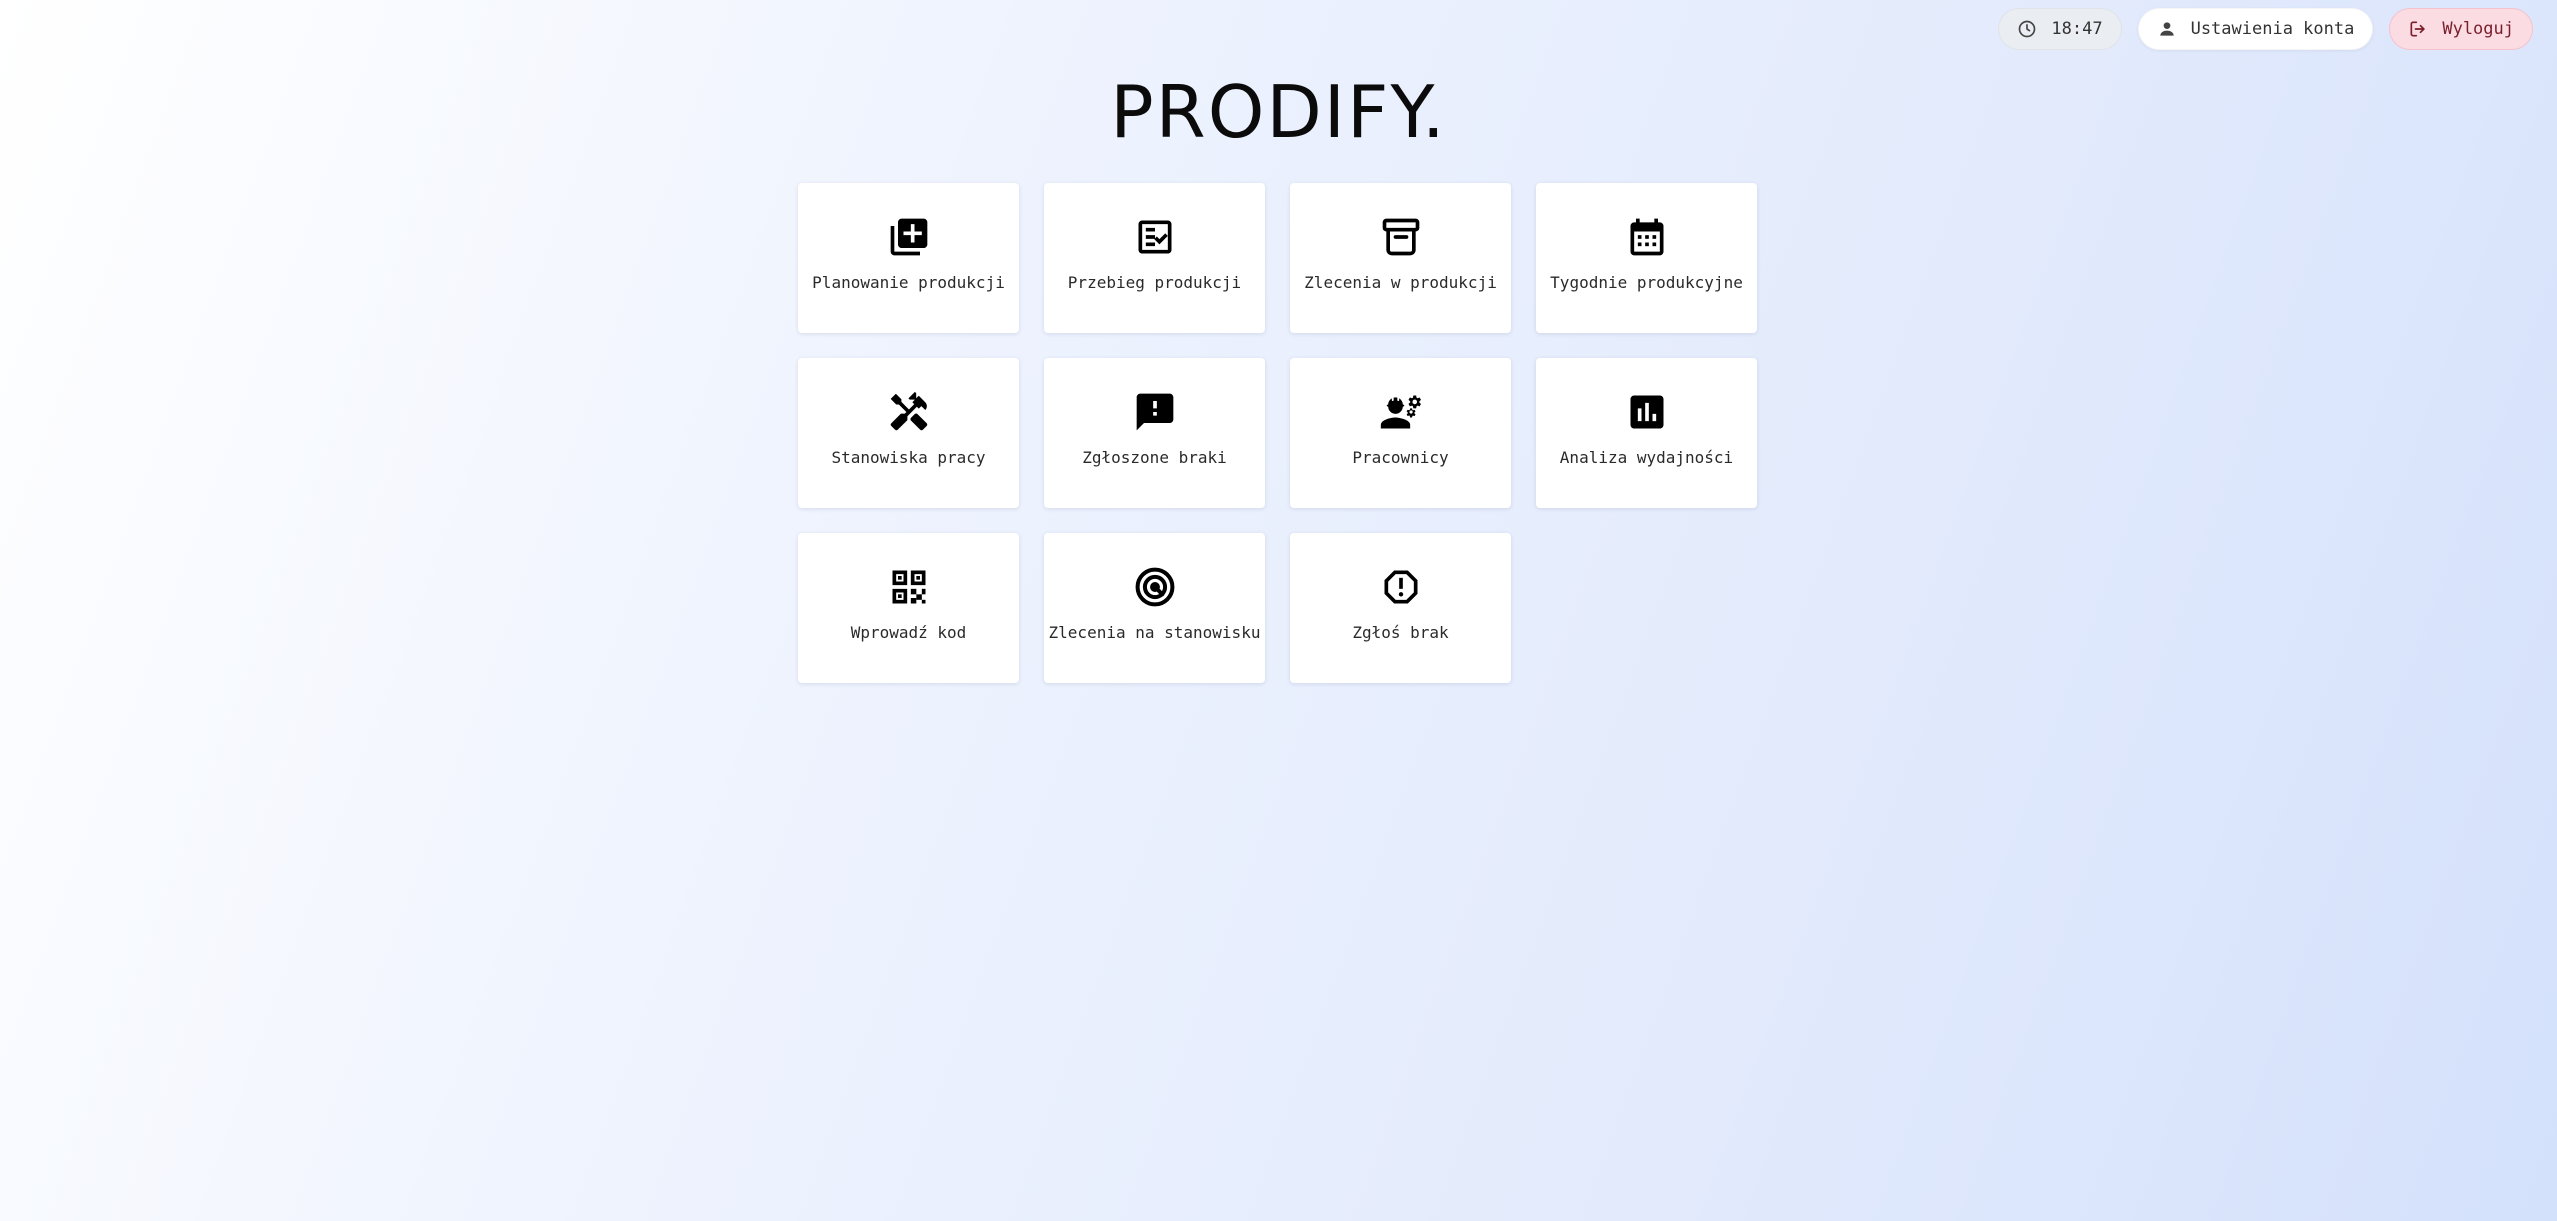 The image size is (2557, 1221). I want to click on tile-employees: Pracownicy, so click(1400, 433).